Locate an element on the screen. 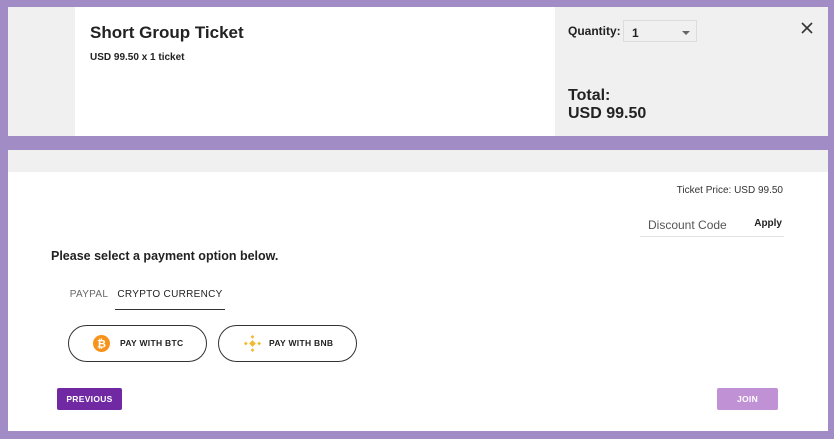 The height and width of the screenshot is (439, 834). bitcoin-icon: ₿ is located at coordinates (101, 343).